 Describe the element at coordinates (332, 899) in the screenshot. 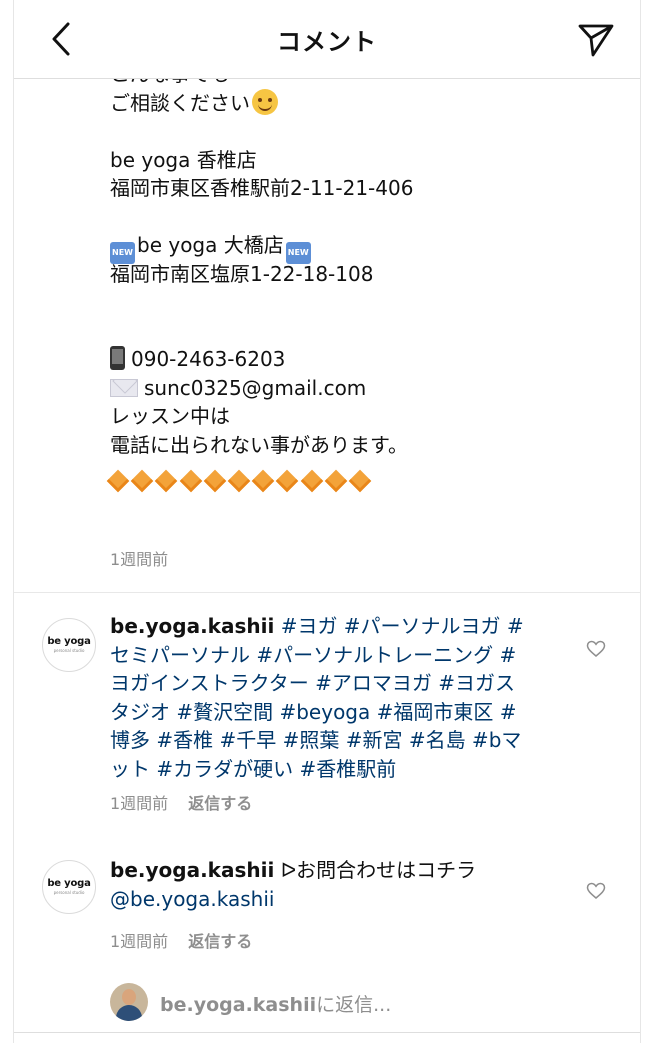

I see `mention-link: @be.yoga.kashii` at that location.